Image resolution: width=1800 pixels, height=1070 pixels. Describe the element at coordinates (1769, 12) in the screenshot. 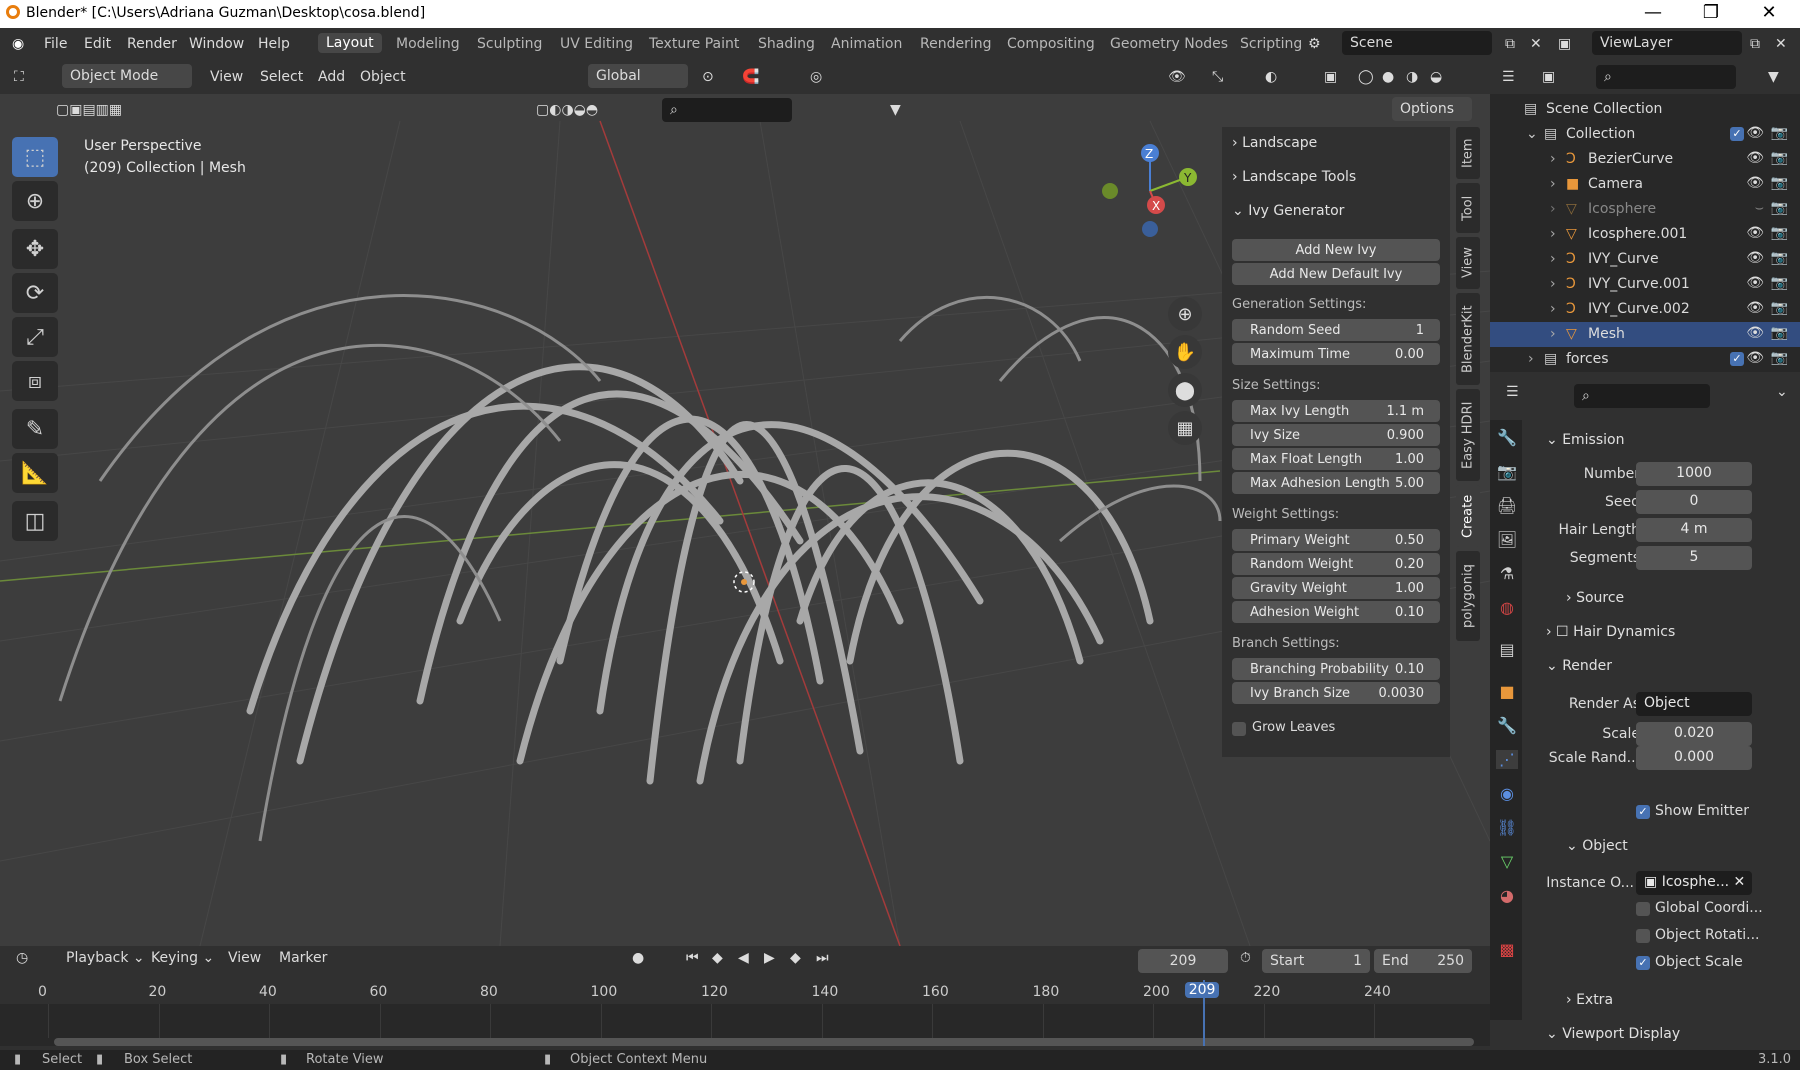

I see `close-icon: ✕` at that location.